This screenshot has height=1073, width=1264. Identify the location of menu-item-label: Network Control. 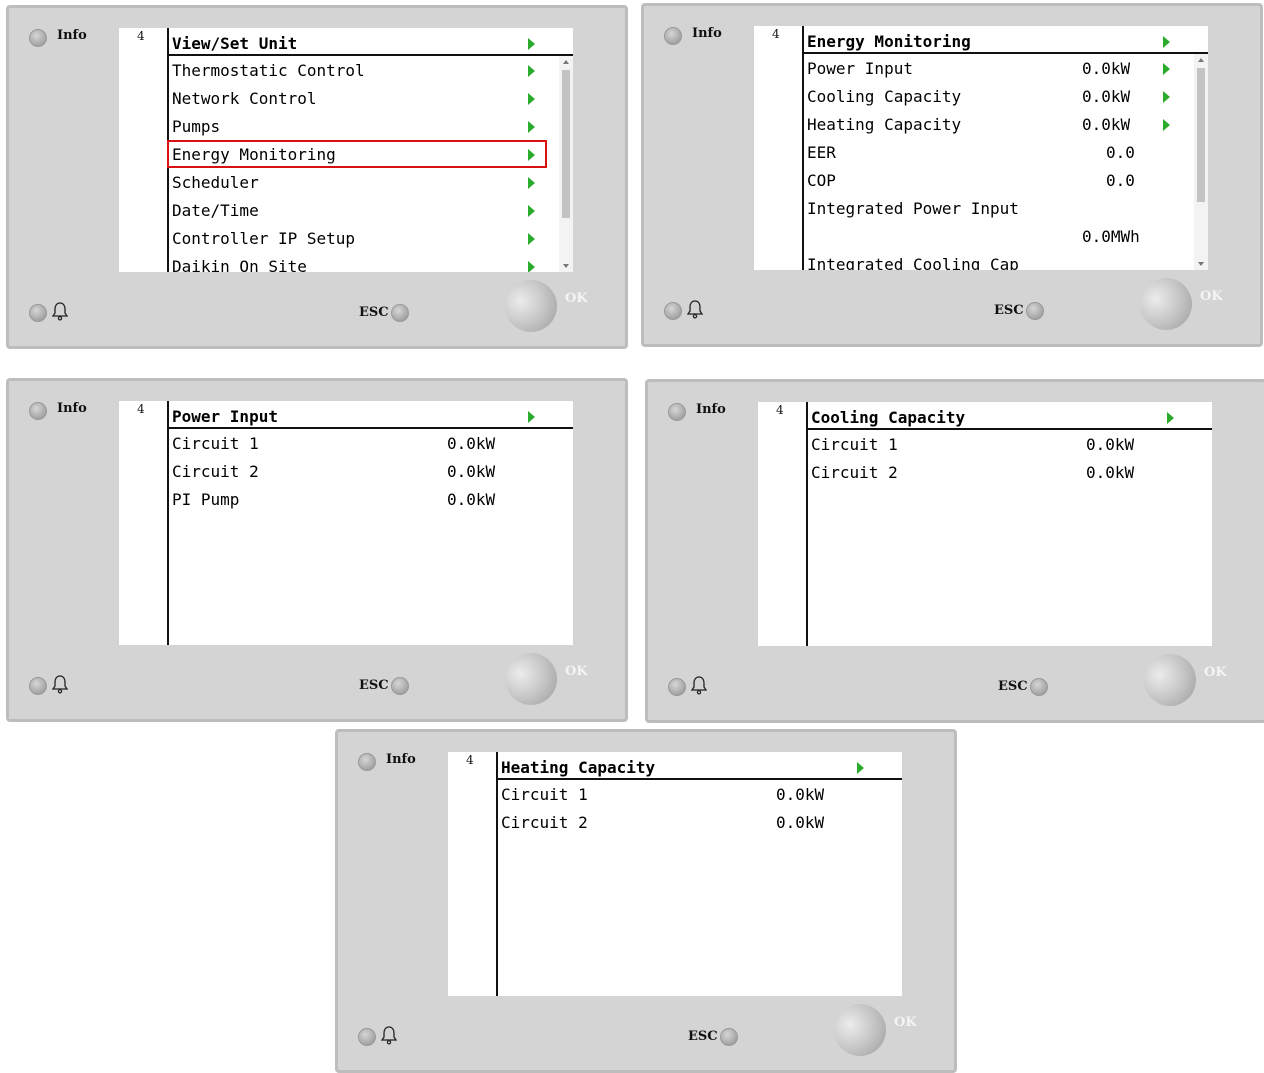
(244, 98).